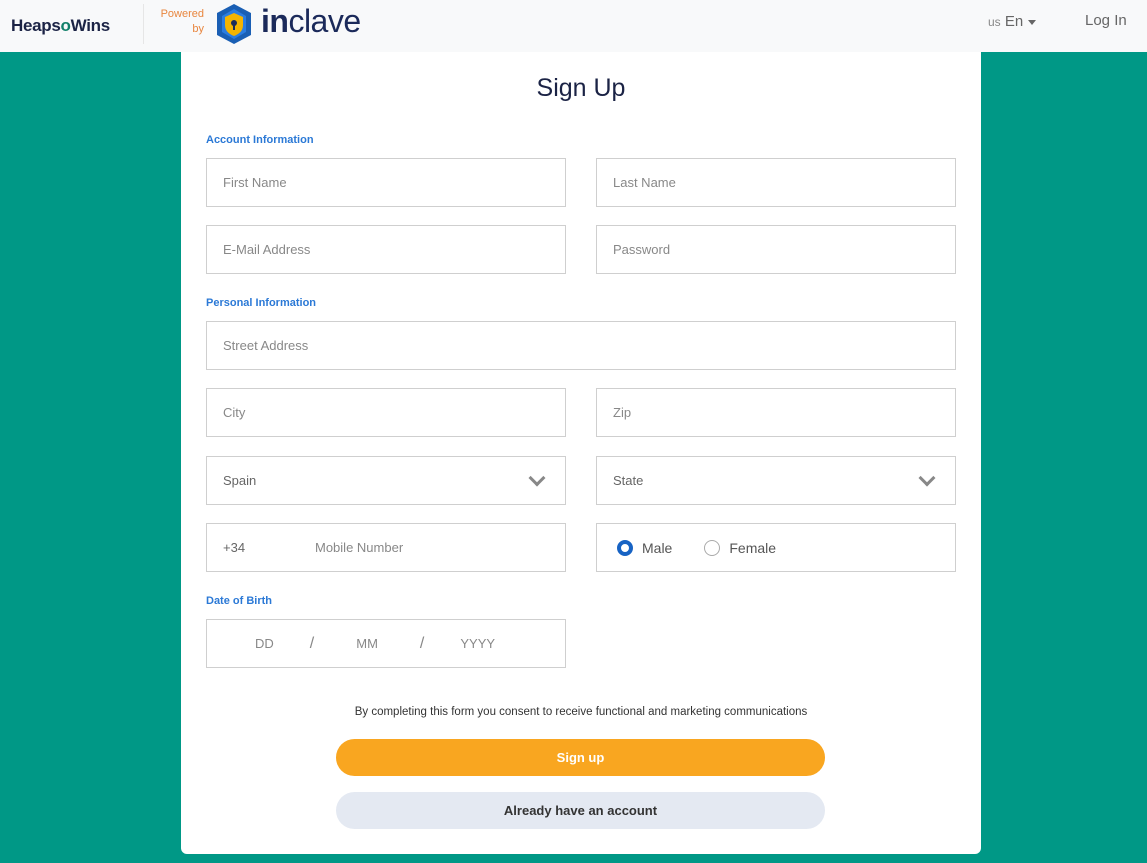 The width and height of the screenshot is (1147, 863). I want to click on language-dropdown: us En, so click(1012, 21).